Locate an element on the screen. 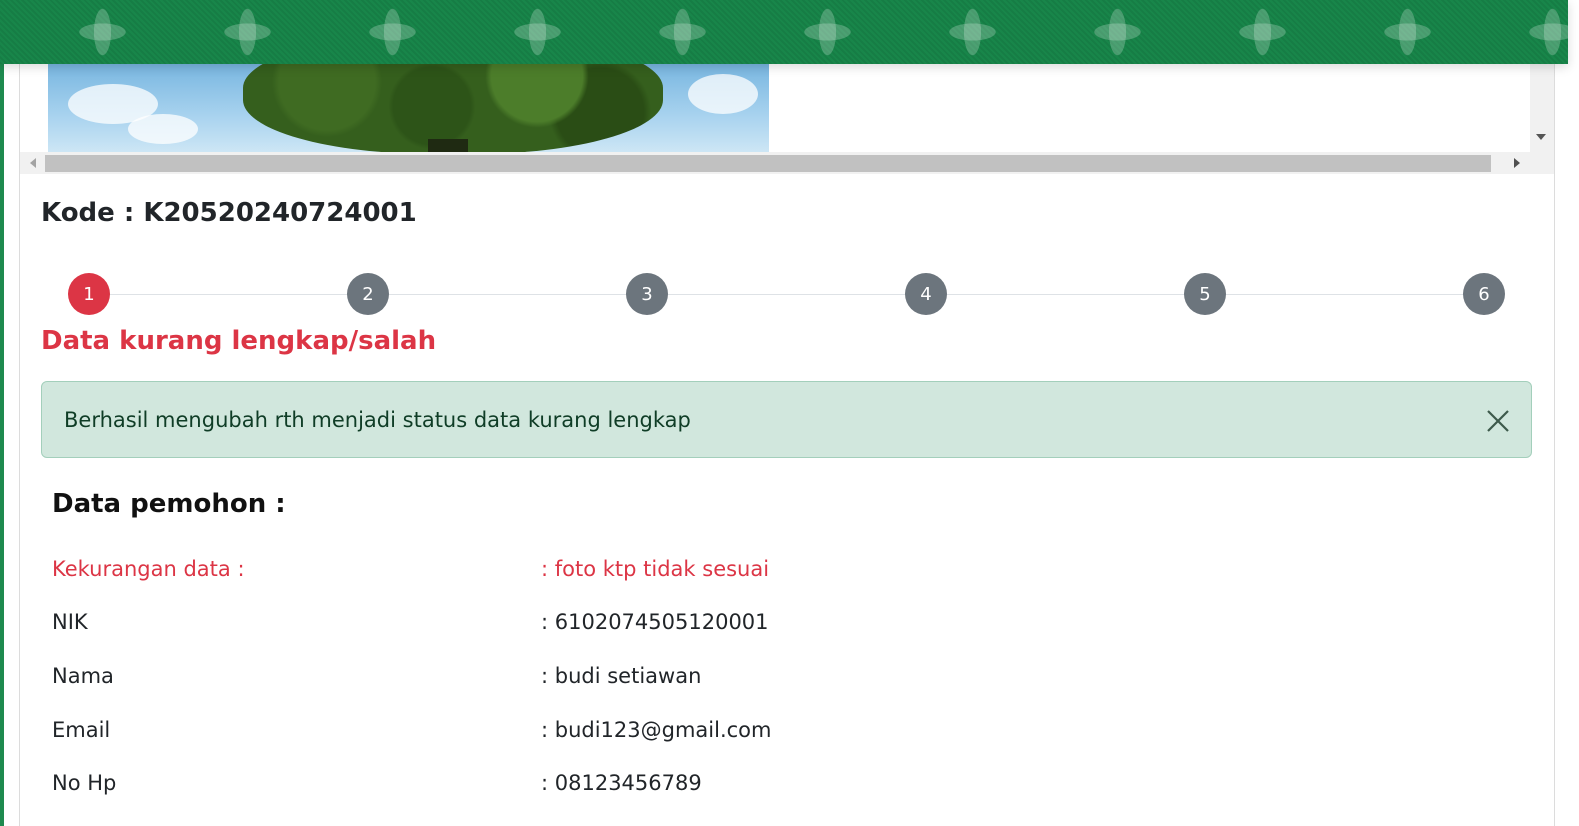  step-6: 6 is located at coordinates (1484, 294).